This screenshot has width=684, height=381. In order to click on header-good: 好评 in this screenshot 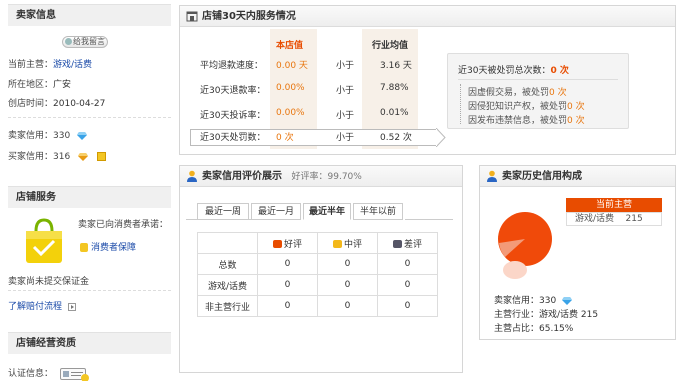, I will do `click(287, 243)`.